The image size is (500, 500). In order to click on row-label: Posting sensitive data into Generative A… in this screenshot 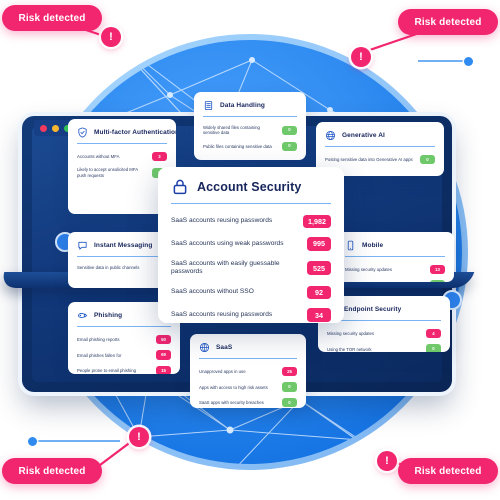, I will do `click(369, 160)`.